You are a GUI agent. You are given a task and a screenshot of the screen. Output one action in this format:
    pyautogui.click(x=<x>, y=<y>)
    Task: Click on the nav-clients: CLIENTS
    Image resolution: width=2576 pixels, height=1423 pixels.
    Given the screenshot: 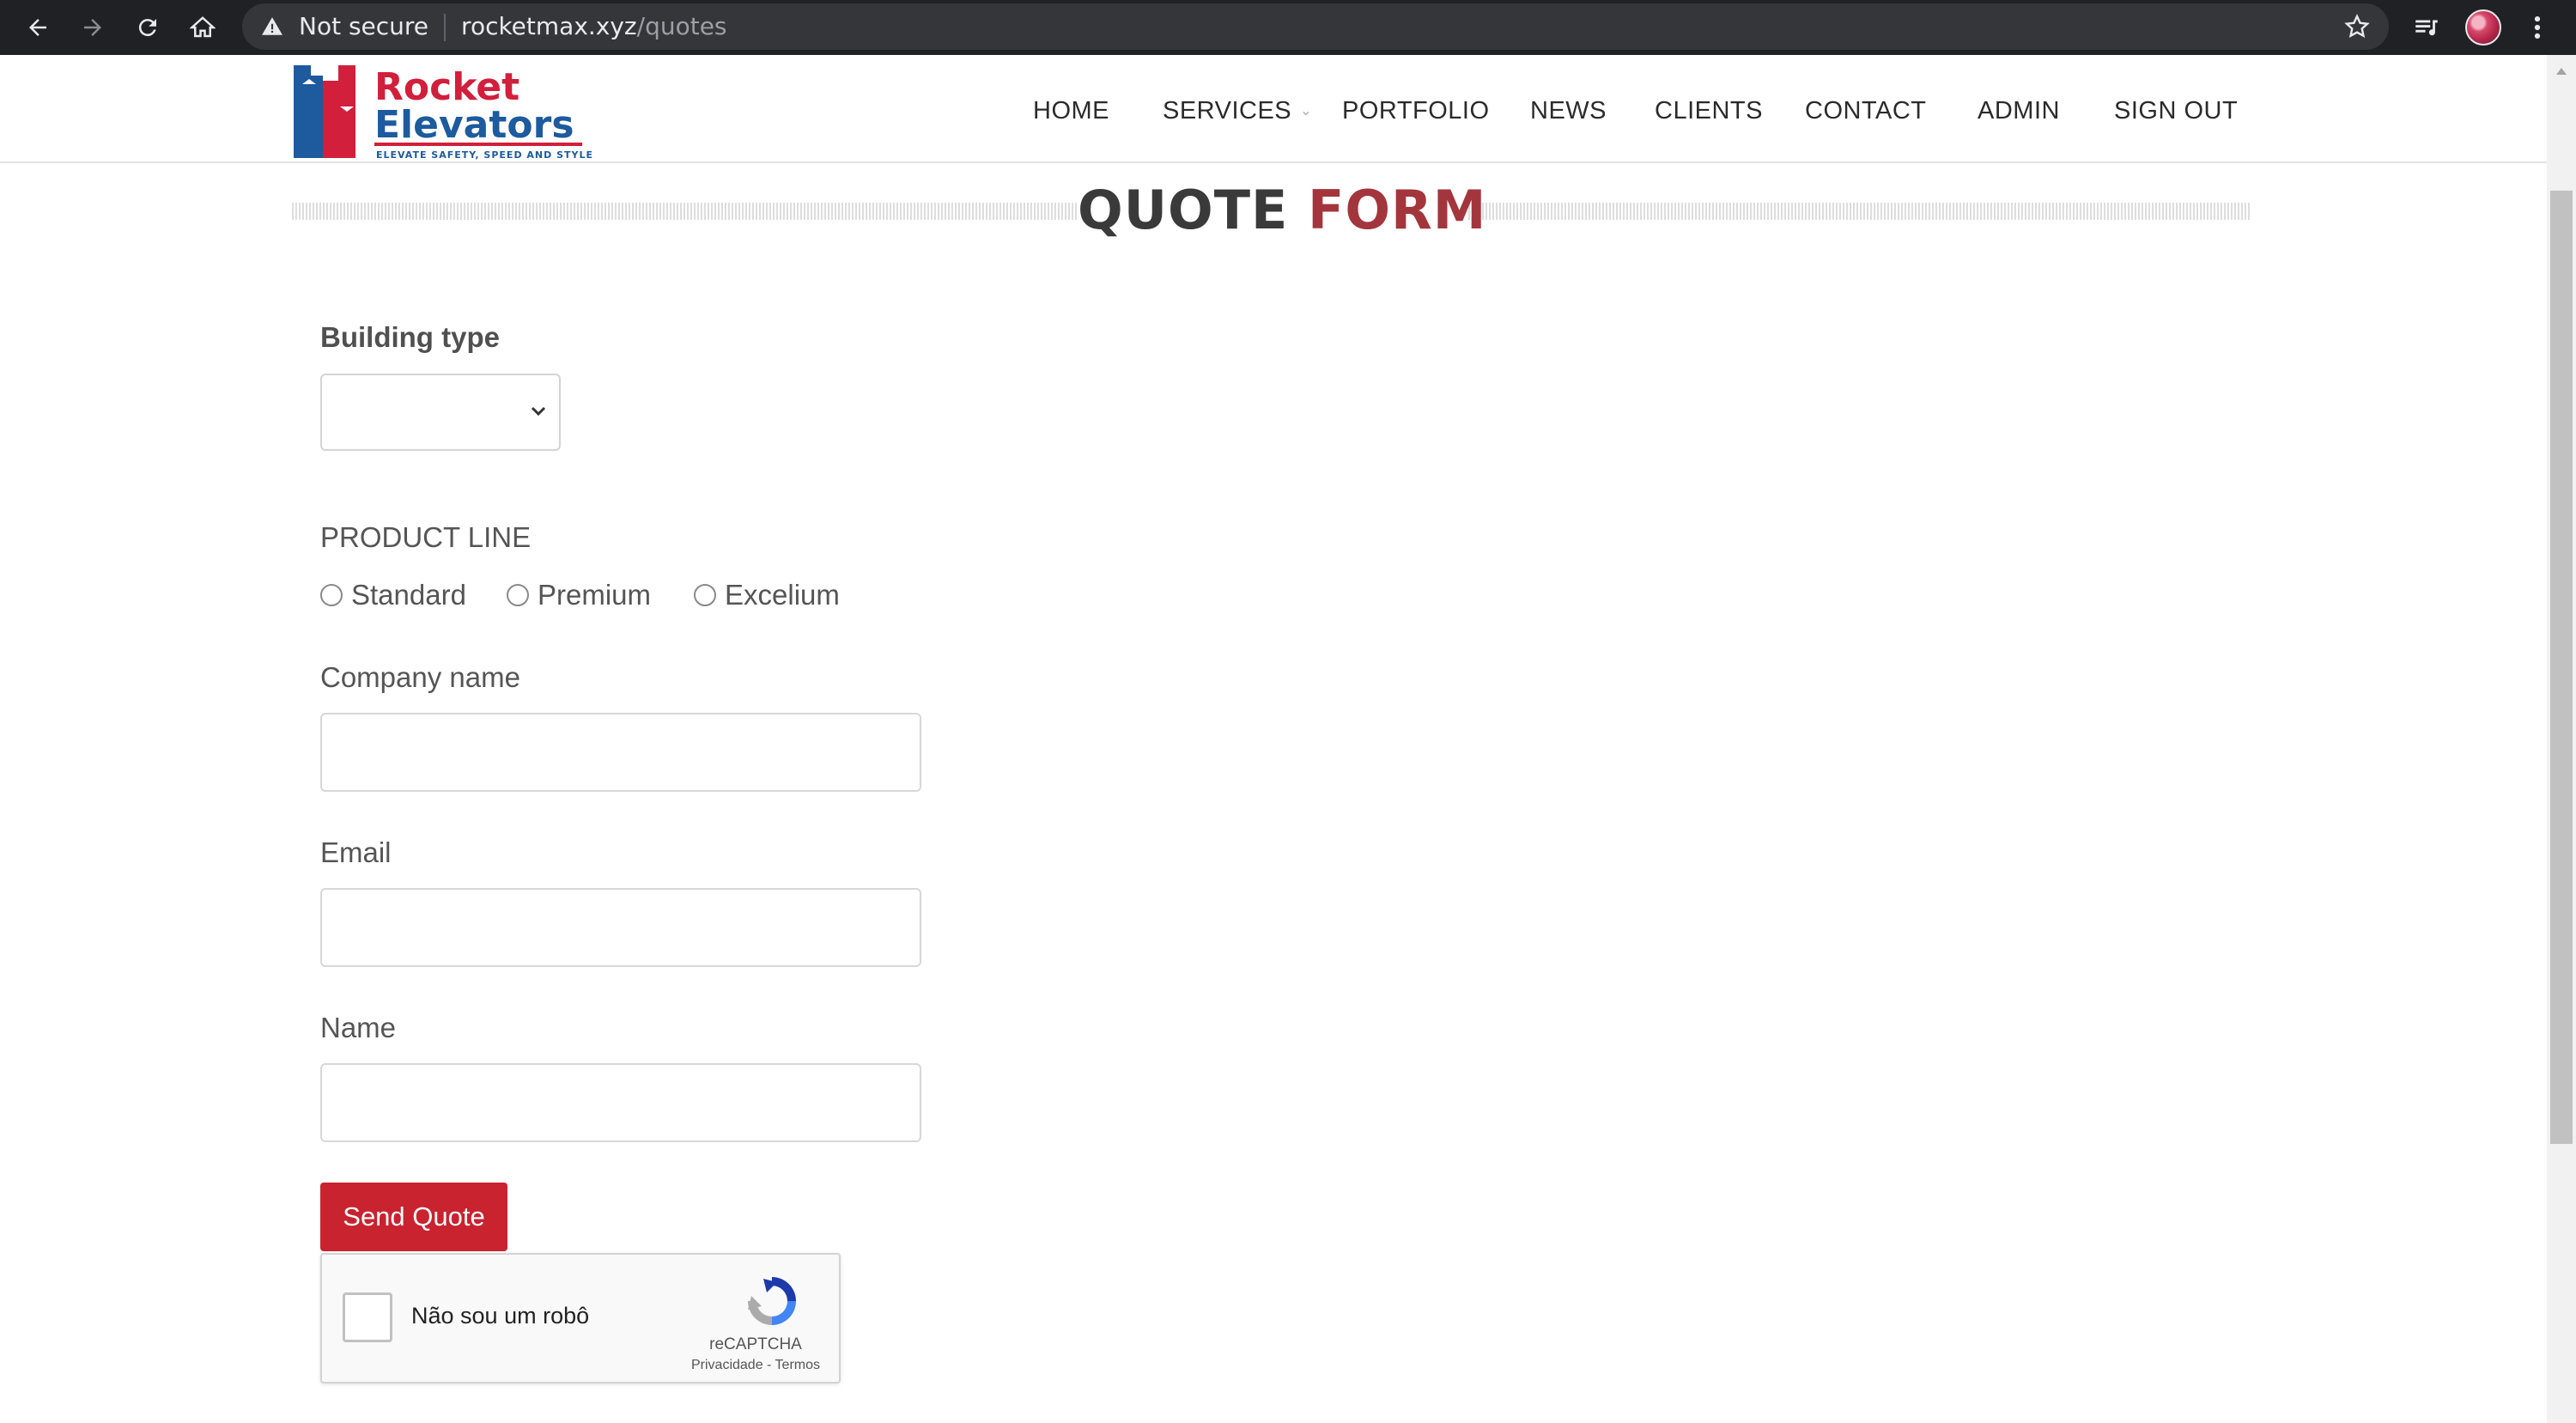 What is the action you would take?
    pyautogui.click(x=1709, y=110)
    